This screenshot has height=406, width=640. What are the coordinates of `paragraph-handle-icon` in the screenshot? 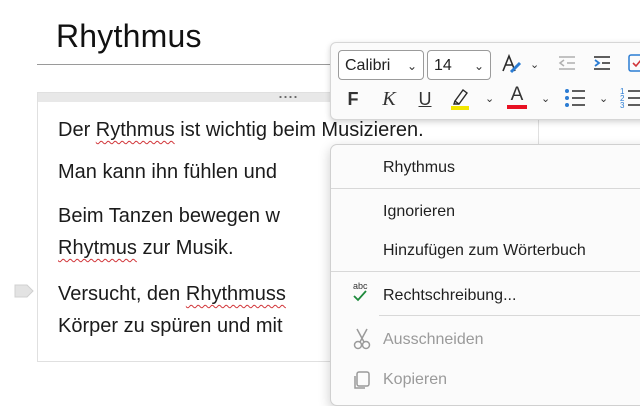 It's located at (24, 291).